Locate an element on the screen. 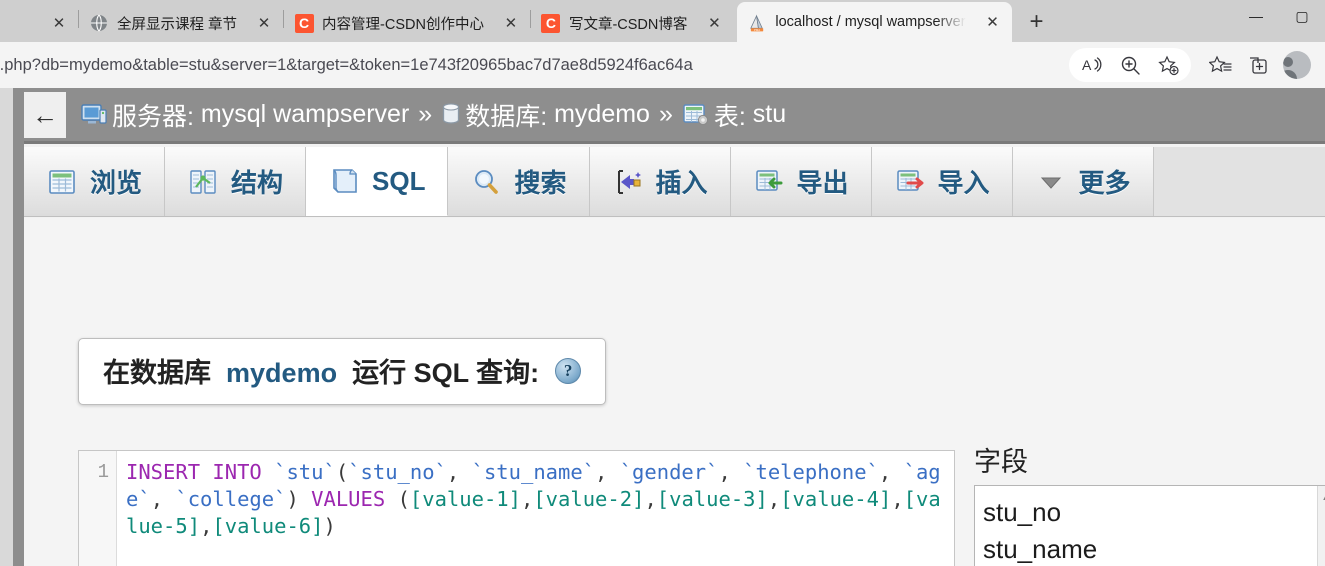 The height and width of the screenshot is (566, 1325). fields-panel: 字段 stu_nostu_namegendertelephoneage ▲ is located at coordinates (1149, 503).